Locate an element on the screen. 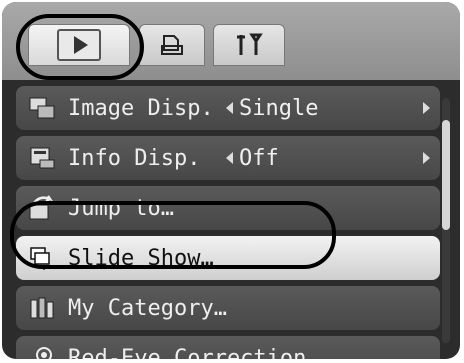  scrollbar is located at coordinates (446, 220).